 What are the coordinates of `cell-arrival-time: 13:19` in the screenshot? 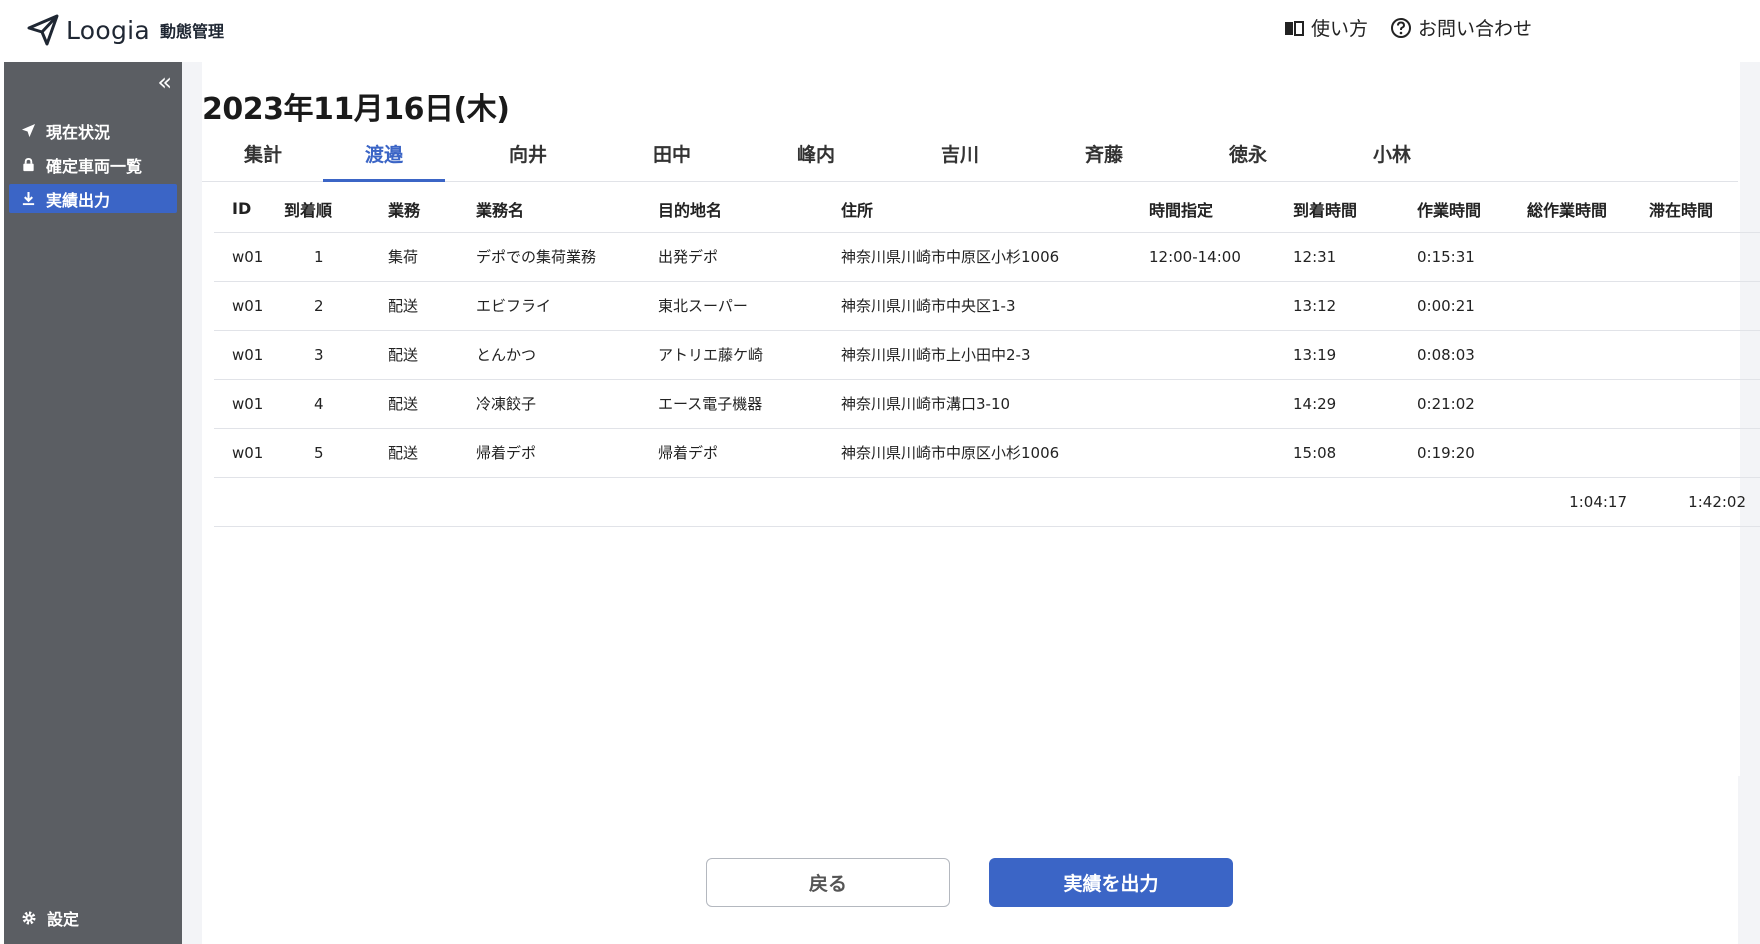 It's located at (1355, 355).